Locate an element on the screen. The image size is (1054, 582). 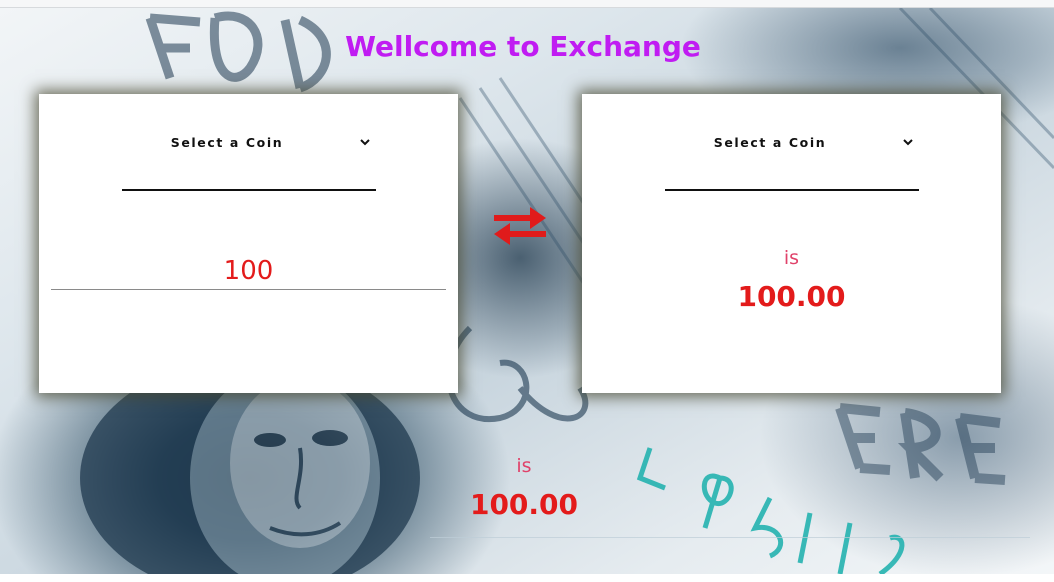
browser-top-edge is located at coordinates (527, 4).